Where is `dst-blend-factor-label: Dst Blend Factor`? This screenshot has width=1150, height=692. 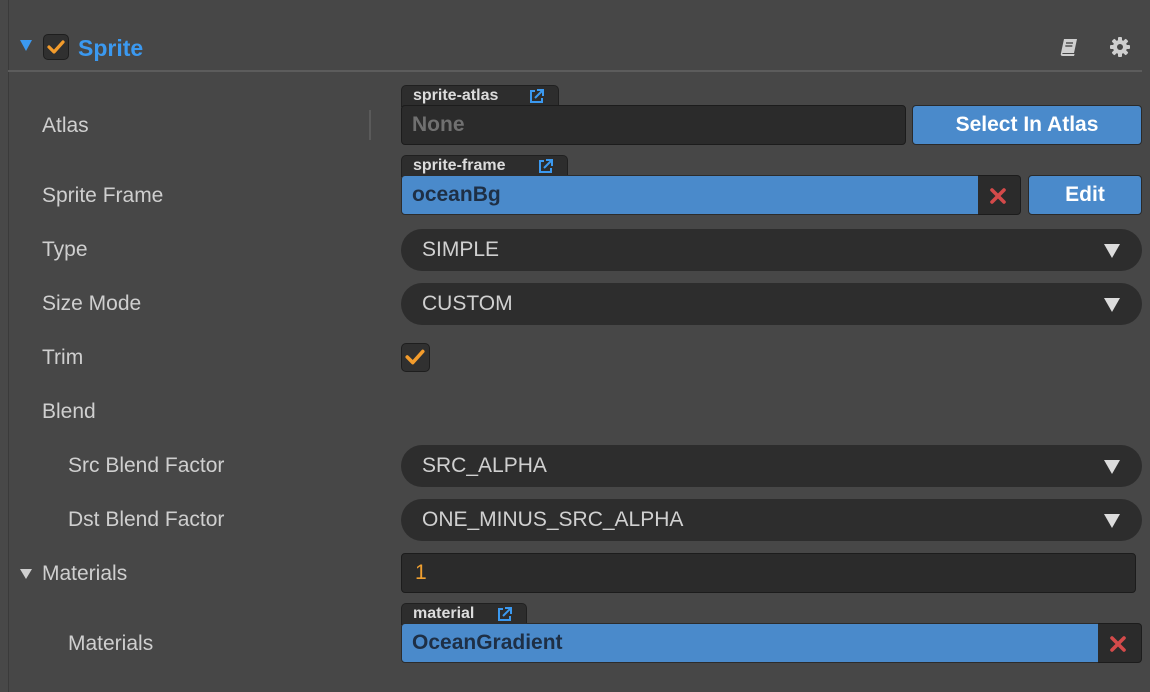 dst-blend-factor-label: Dst Blend Factor is located at coordinates (146, 519).